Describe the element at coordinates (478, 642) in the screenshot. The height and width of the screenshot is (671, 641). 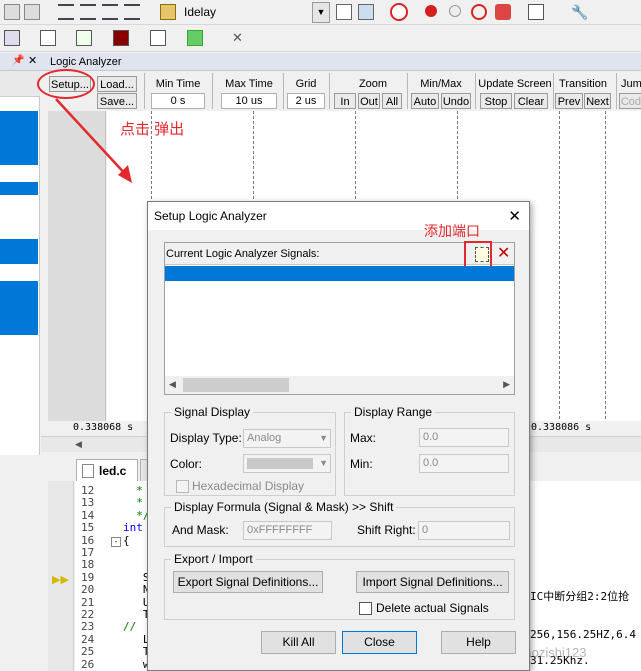
I see `help-button: Help` at that location.